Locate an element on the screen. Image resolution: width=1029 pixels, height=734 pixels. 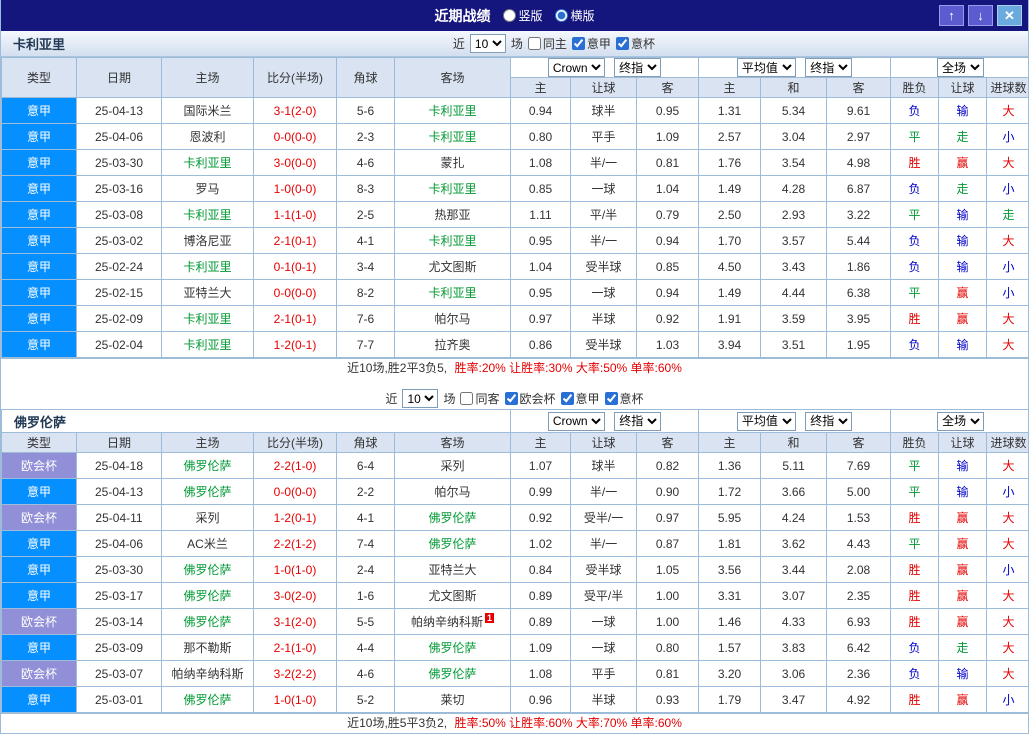
filter-checkbox: 同客 is located at coordinates (480, 398).